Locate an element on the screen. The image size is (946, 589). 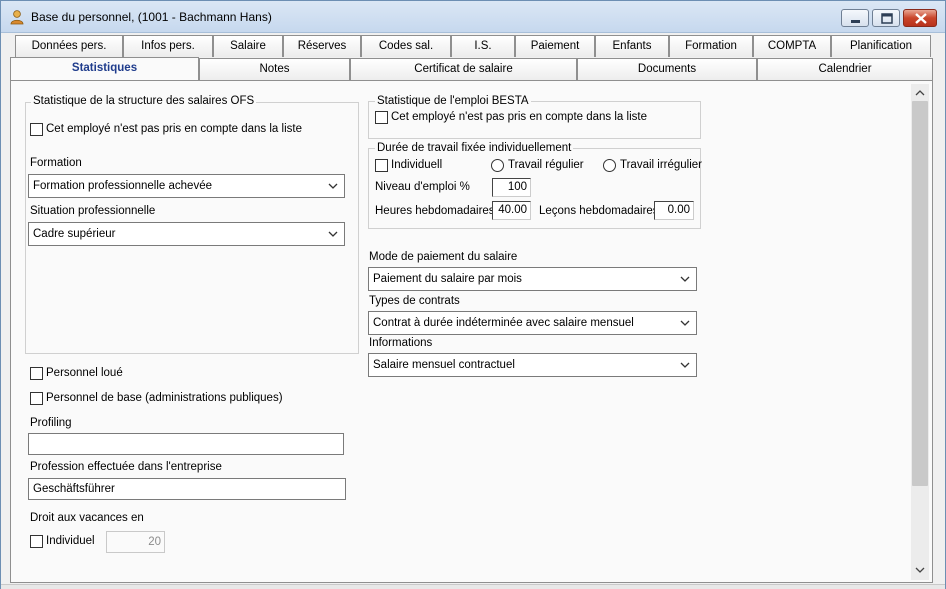
profiling-label: Profiling is located at coordinates (51, 423).